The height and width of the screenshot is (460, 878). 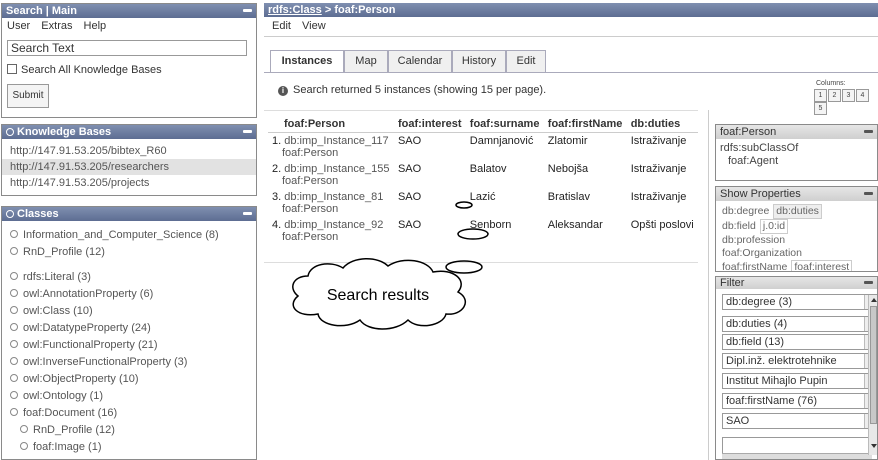 I want to click on menu-help: Help, so click(x=95, y=26).